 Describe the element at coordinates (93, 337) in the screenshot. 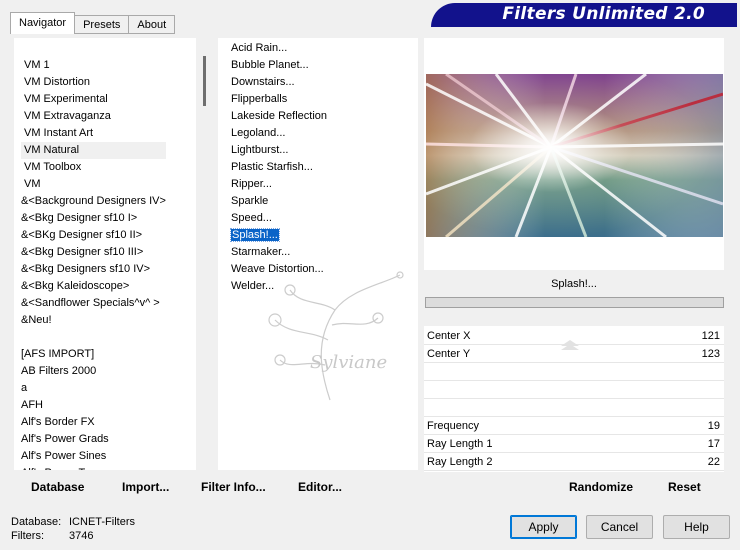

I see `category-item` at that location.